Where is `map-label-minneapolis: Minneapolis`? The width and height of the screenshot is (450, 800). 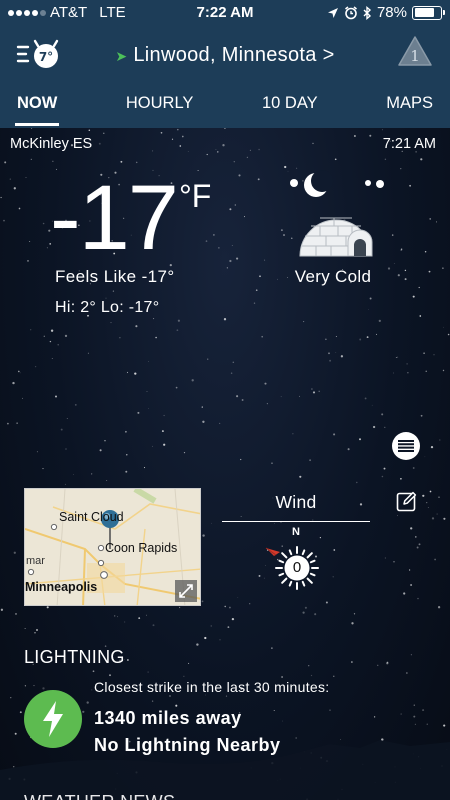 map-label-minneapolis: Minneapolis is located at coordinates (61, 587).